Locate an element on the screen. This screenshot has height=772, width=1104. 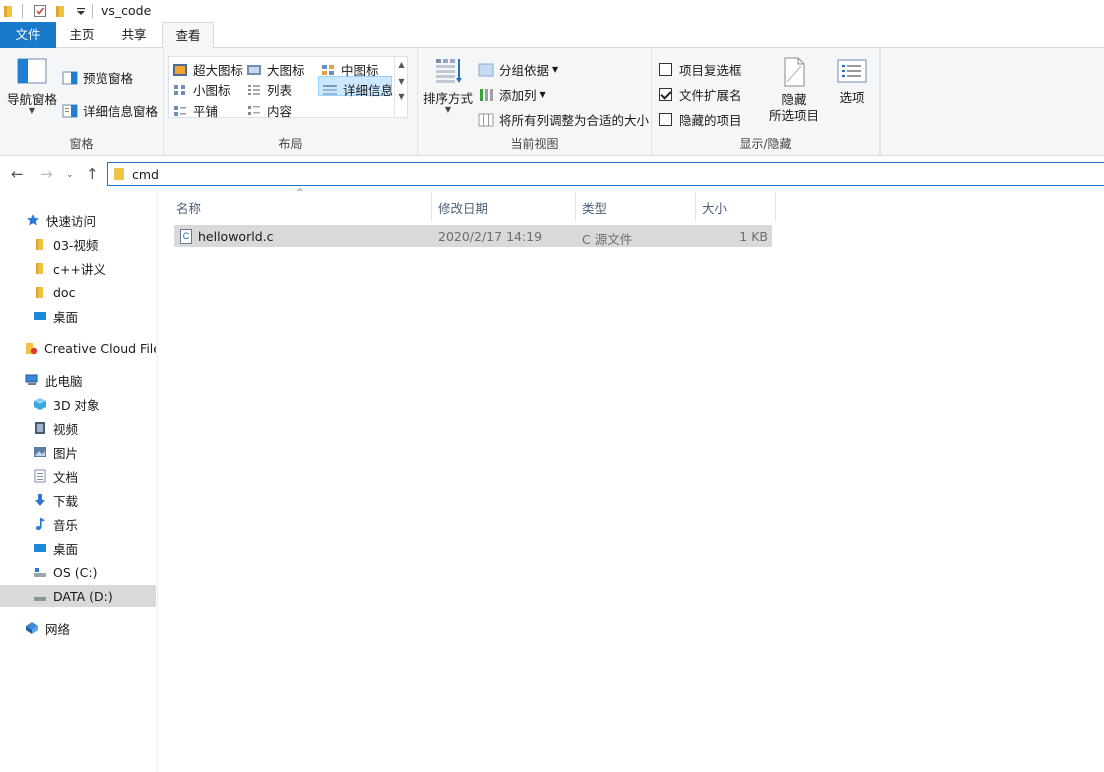
column-header-name: 名称 is located at coordinates (303, 207).